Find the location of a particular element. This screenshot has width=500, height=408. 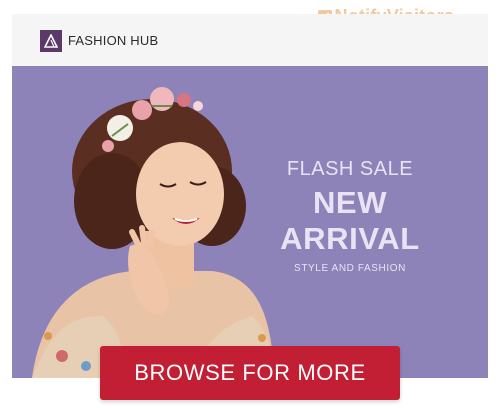

promo-text: FLASH SALE NEW ARRIVAL STYLE AND FASHION is located at coordinates (350, 216).